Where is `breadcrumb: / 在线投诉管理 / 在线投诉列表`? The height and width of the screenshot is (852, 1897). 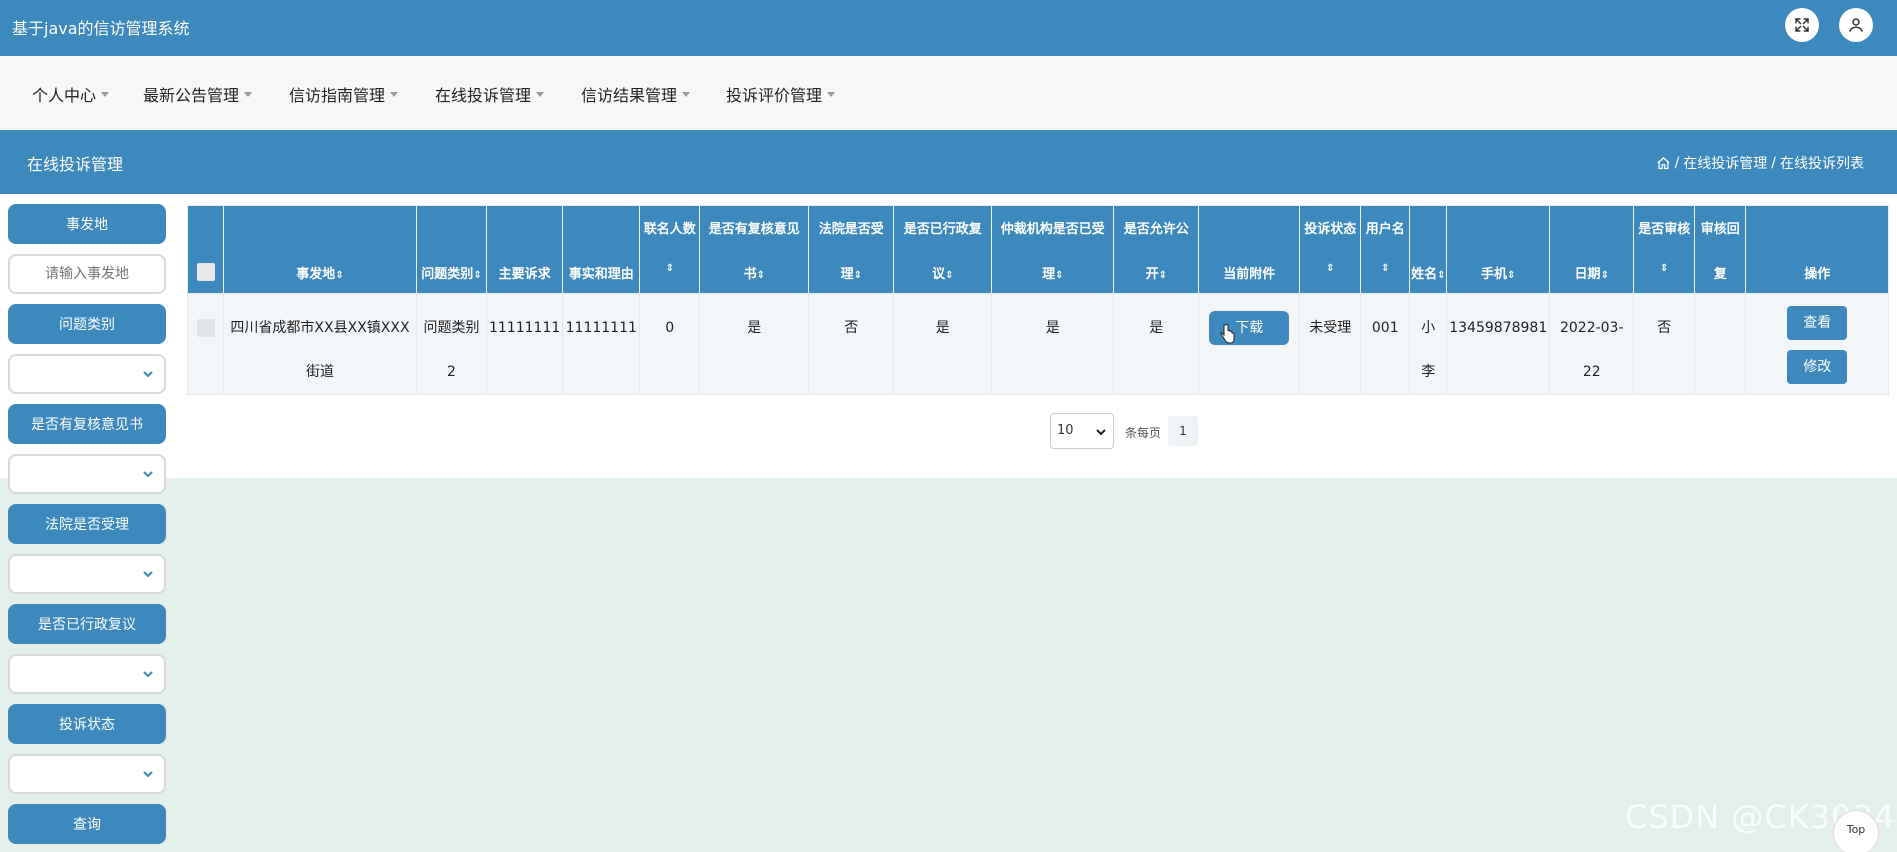 breadcrumb: / 在线投诉管理 / 在线投诉列表 is located at coordinates (1760, 163).